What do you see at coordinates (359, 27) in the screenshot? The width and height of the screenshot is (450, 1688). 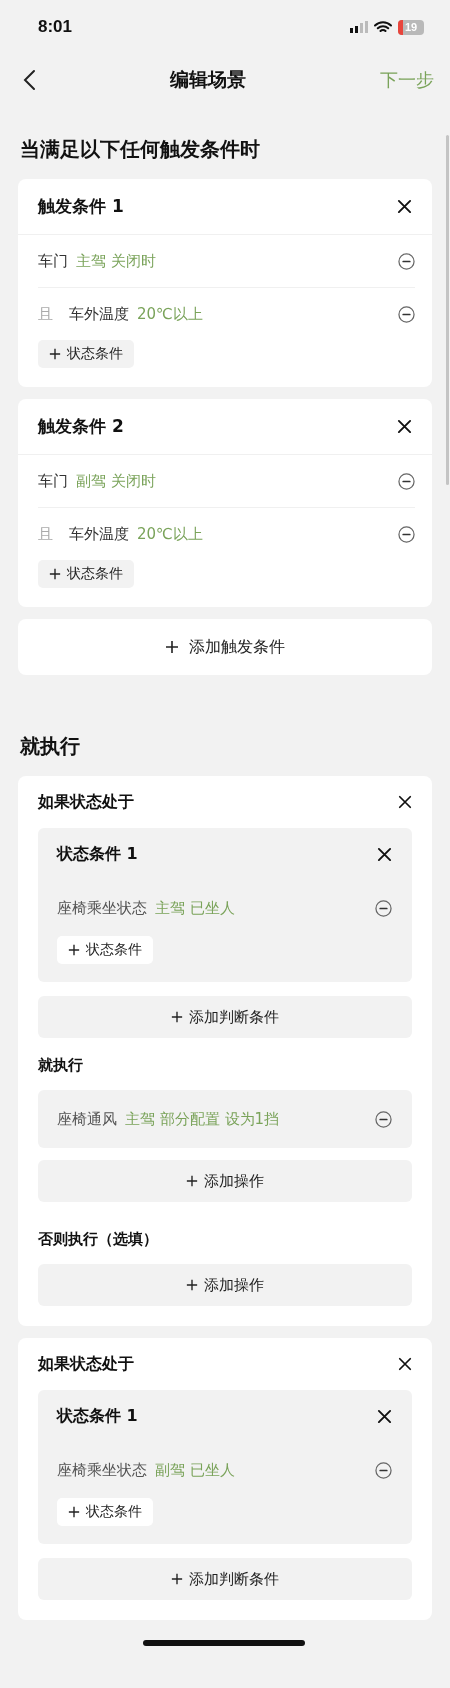 I see `signal-icon` at bounding box center [359, 27].